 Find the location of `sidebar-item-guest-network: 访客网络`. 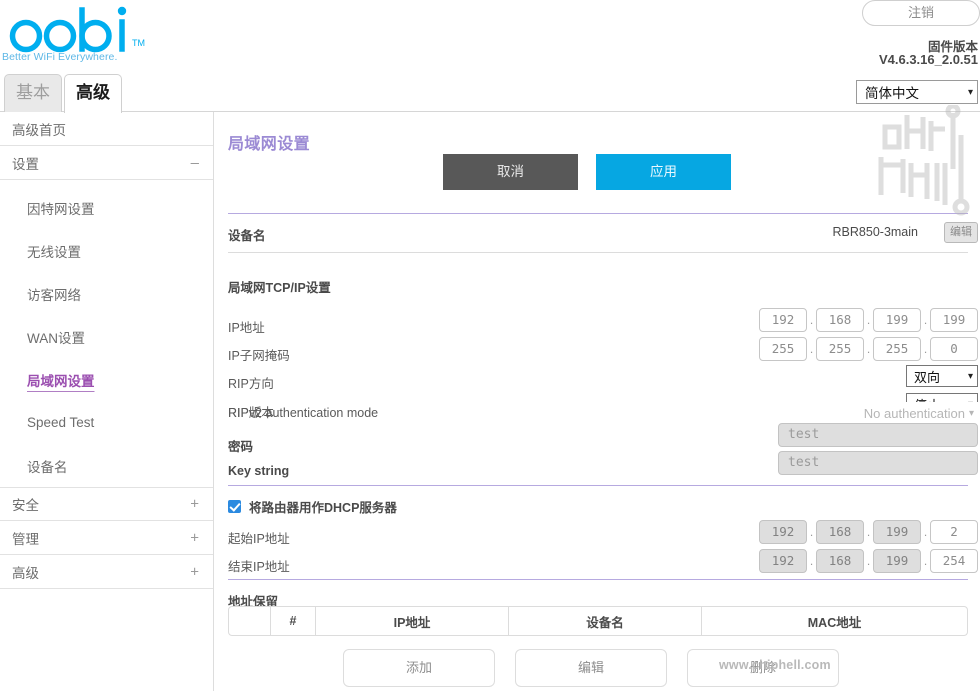

sidebar-item-guest-network: 访客网络 is located at coordinates (106, 293).